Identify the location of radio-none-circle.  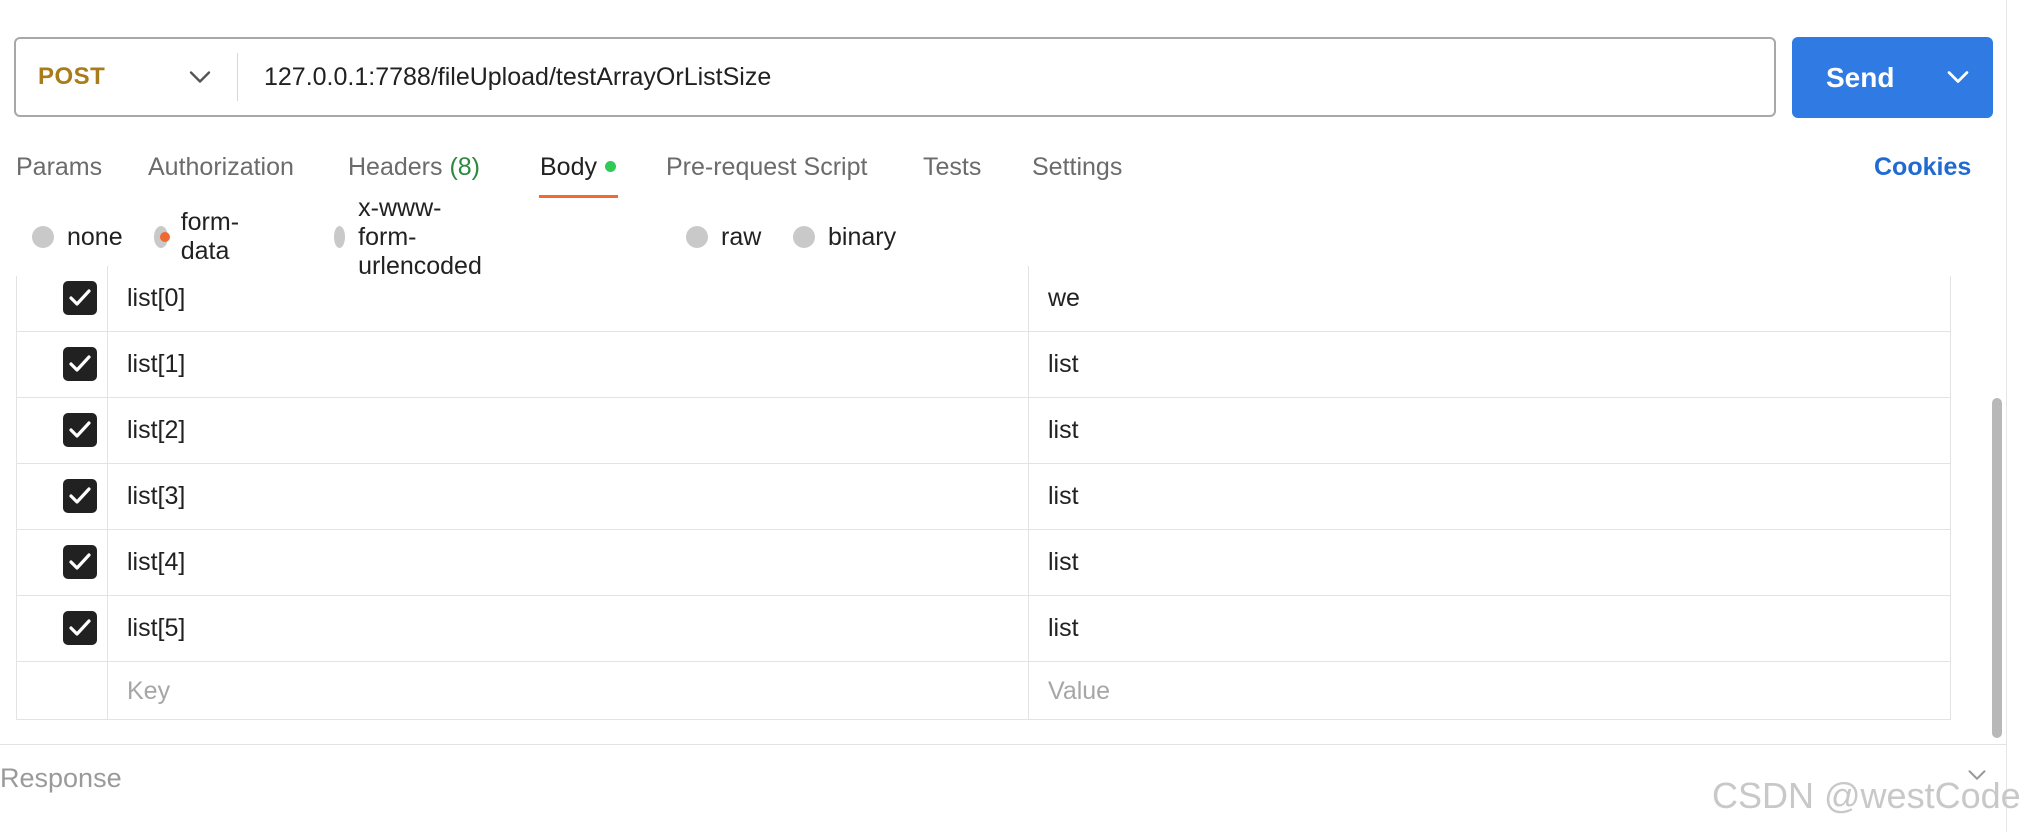
(43, 237).